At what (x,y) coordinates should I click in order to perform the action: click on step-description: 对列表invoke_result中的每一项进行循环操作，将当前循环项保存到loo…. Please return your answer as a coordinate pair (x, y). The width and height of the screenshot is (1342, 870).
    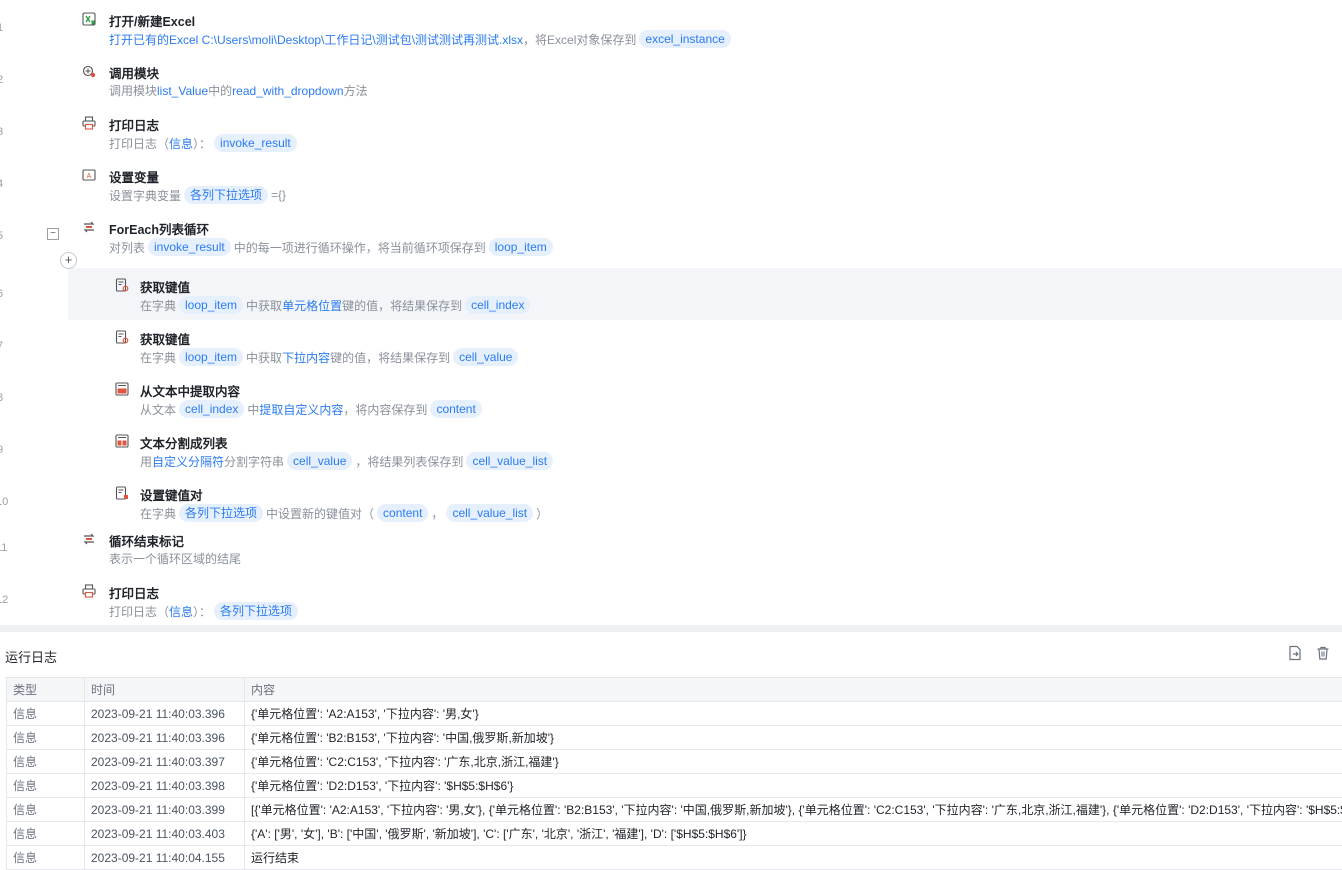
    Looking at the image, I should click on (332, 247).